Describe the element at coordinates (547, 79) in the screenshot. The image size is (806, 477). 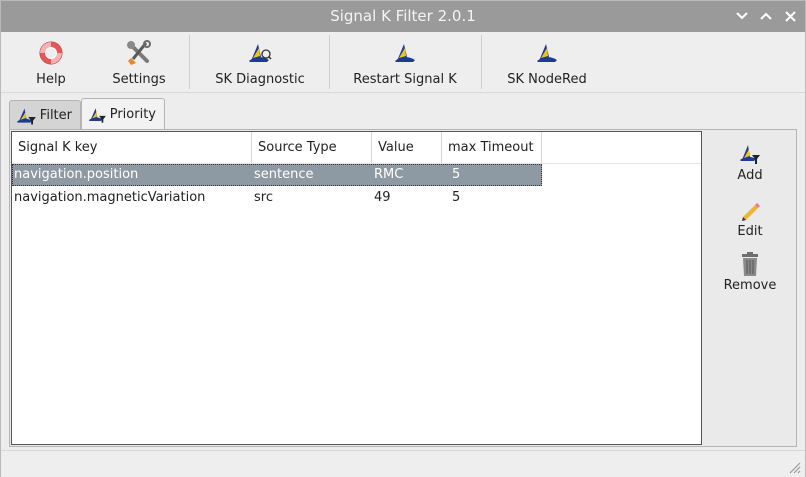
I see `sk-nodered-label: SK NodeRed` at that location.